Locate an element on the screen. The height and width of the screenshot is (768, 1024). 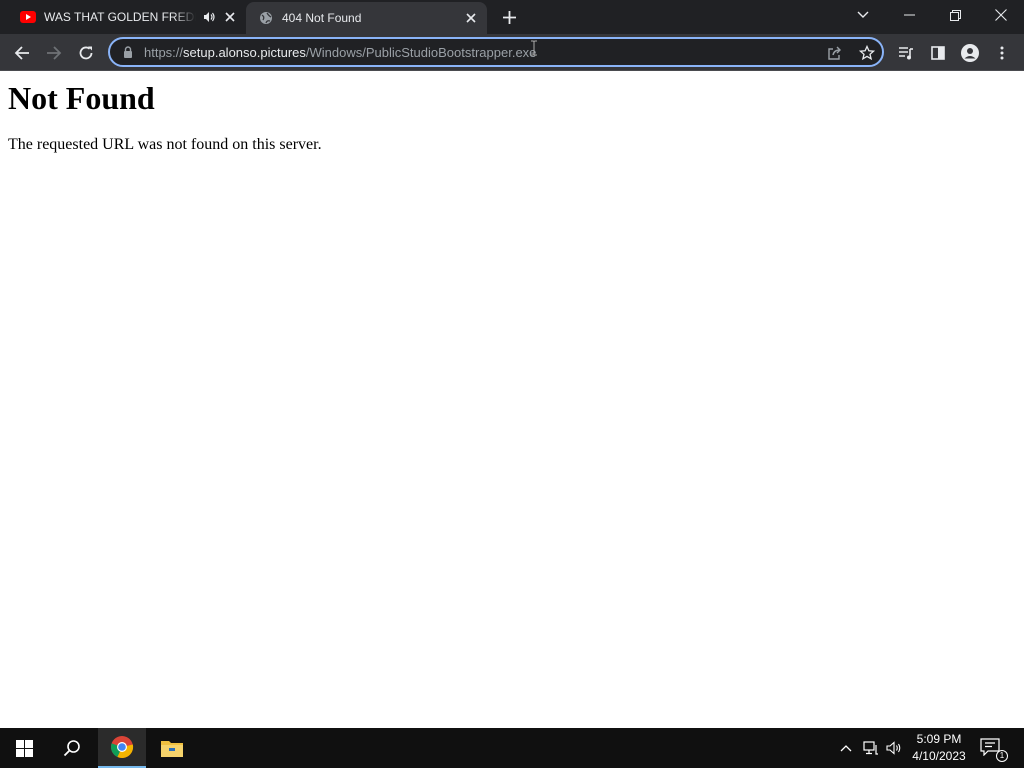
globe-icon is located at coordinates (266, 18).